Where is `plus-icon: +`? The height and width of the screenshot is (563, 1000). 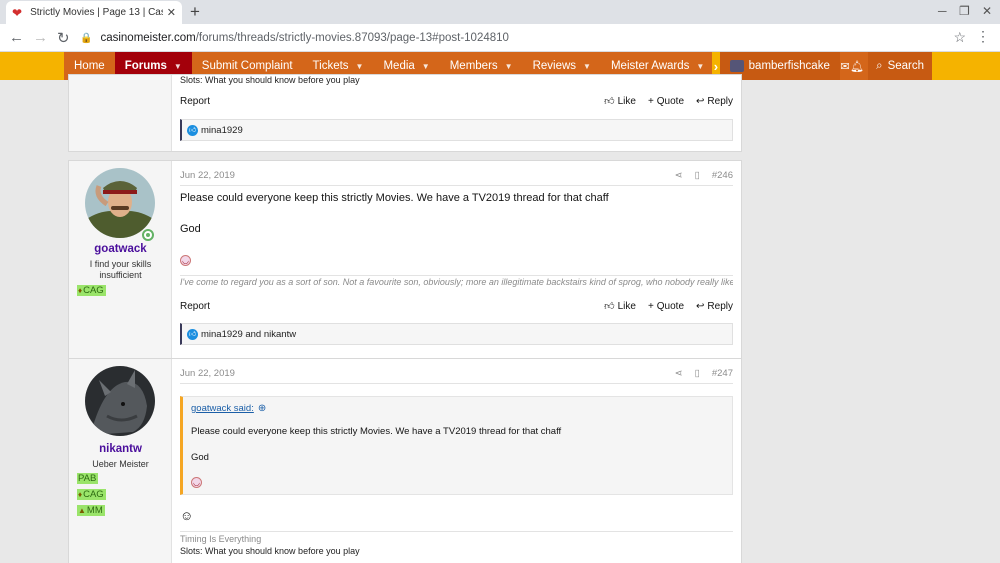
plus-icon: + is located at coordinates (650, 306).